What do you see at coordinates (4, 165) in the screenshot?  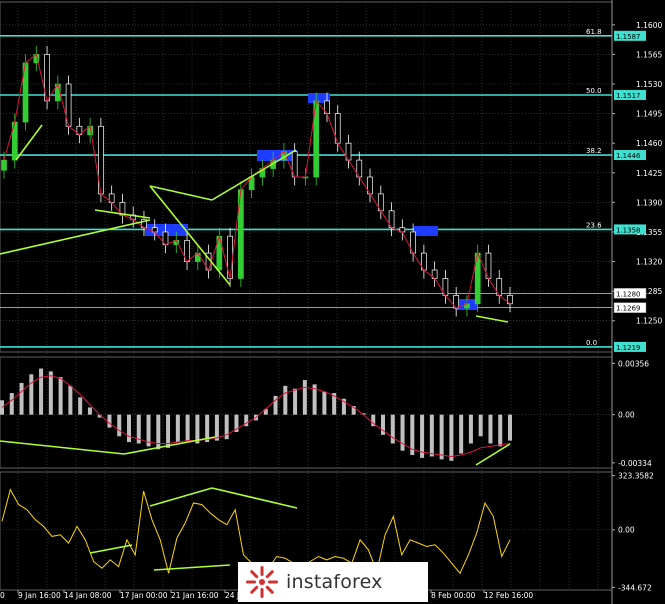 I see `candle-body` at bounding box center [4, 165].